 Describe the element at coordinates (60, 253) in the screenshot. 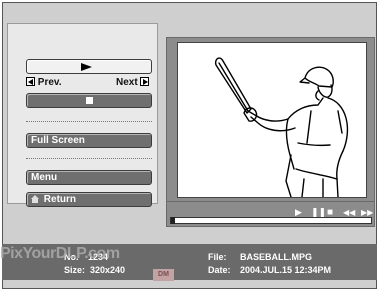

I see `watermark: PixYourDLP.com` at that location.